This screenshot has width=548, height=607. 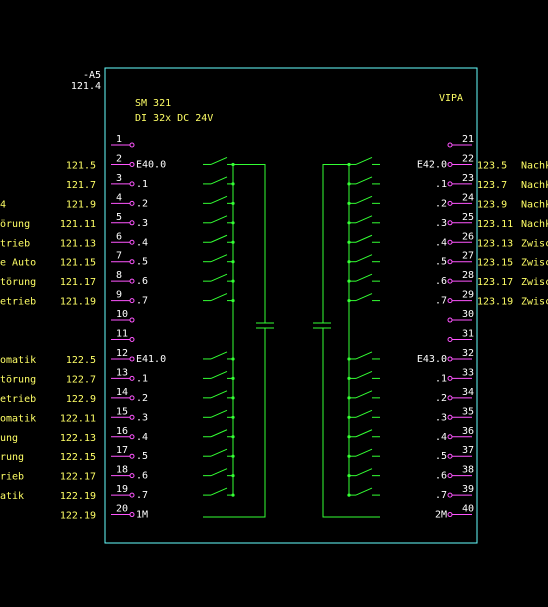 I want to click on right-terminal-32: 32 E43.0, so click(x=445, y=356).